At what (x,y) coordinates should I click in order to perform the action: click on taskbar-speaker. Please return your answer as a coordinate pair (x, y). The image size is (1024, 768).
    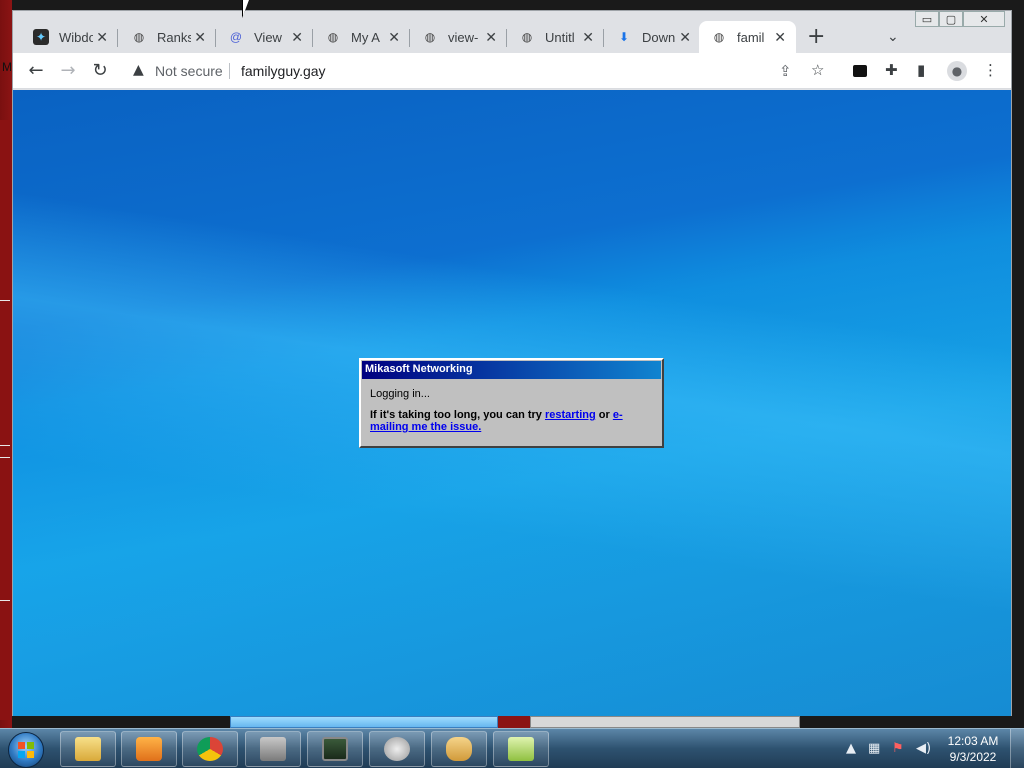
    Looking at the image, I should click on (397, 749).